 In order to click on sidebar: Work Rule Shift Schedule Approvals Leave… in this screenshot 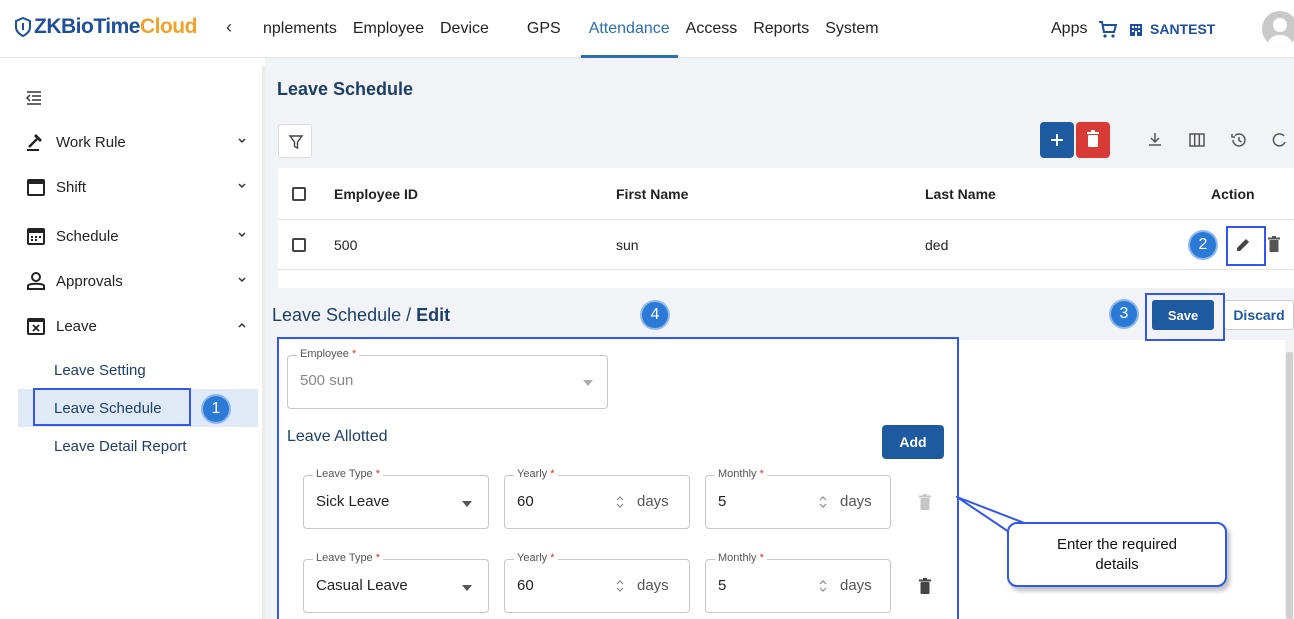, I will do `click(138, 279)`.